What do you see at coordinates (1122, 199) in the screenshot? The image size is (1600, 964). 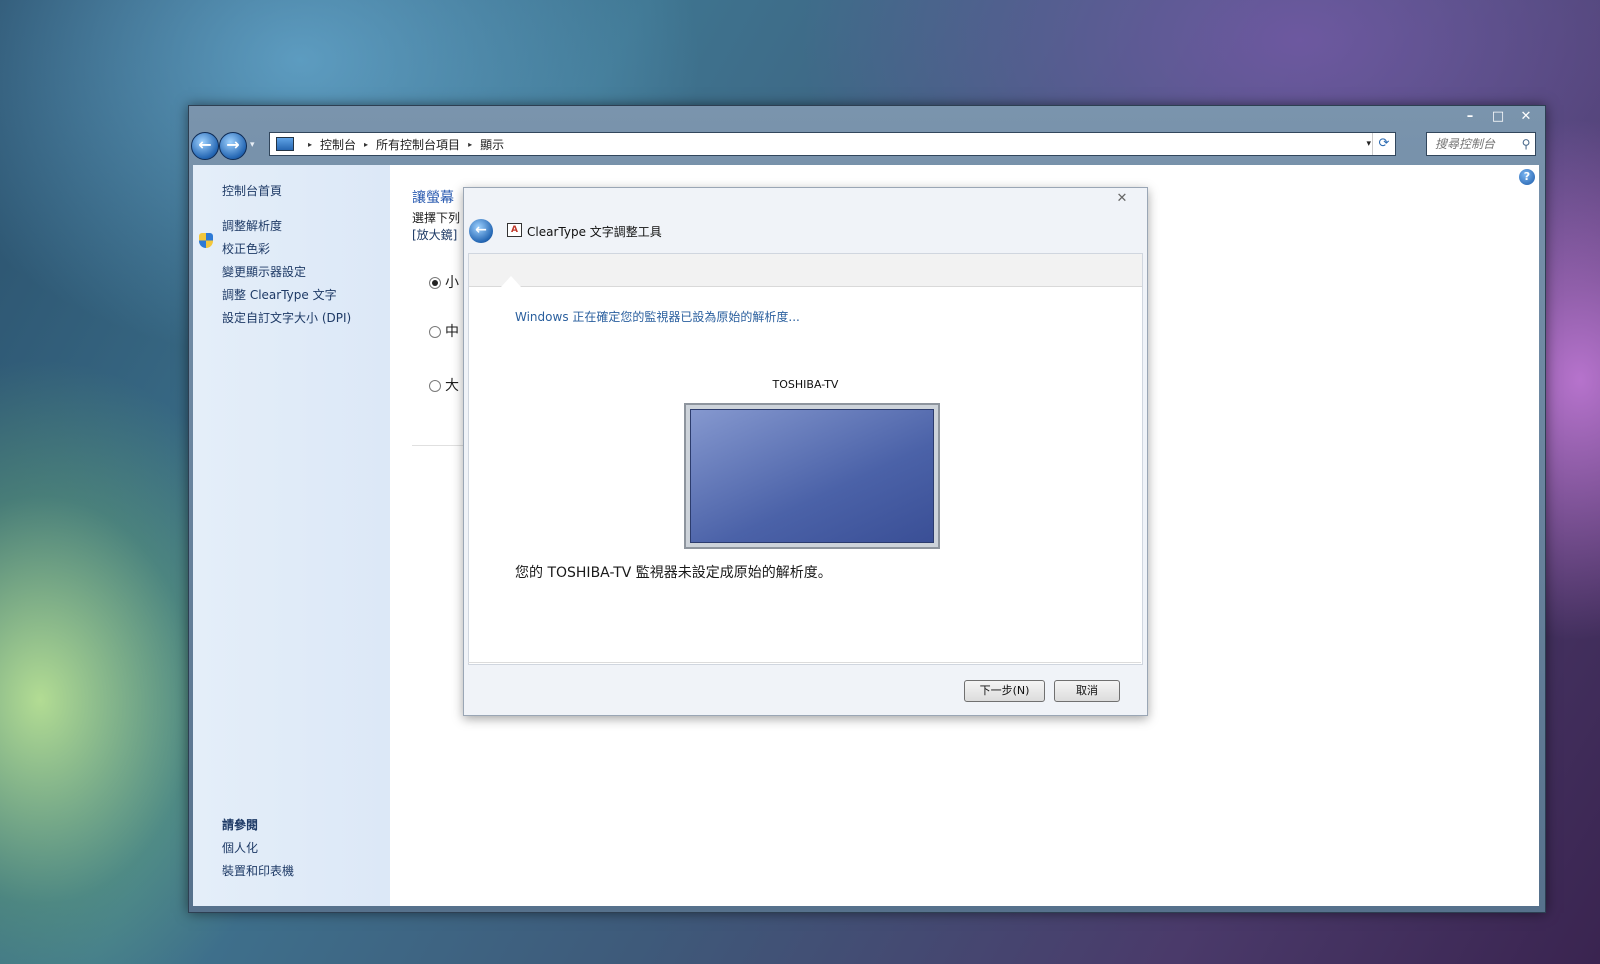 I see `dialog-close-button: ✕` at bounding box center [1122, 199].